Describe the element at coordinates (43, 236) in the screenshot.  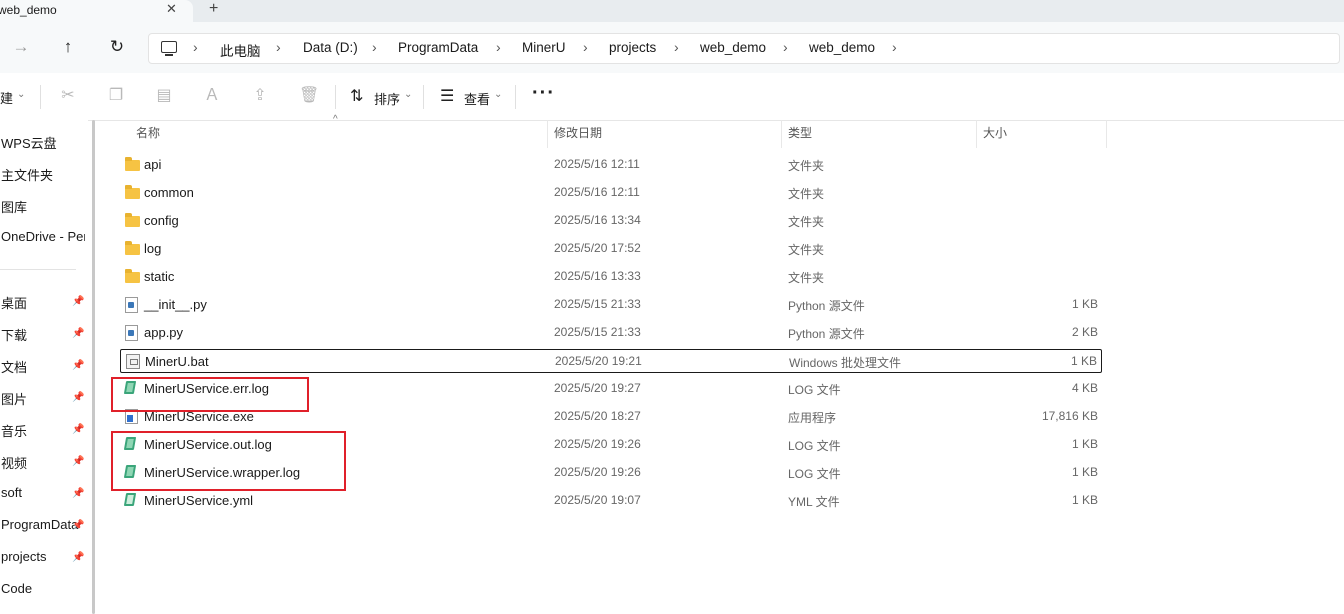
I see `sidebar-item-onedrive: OneDrive - Per` at that location.